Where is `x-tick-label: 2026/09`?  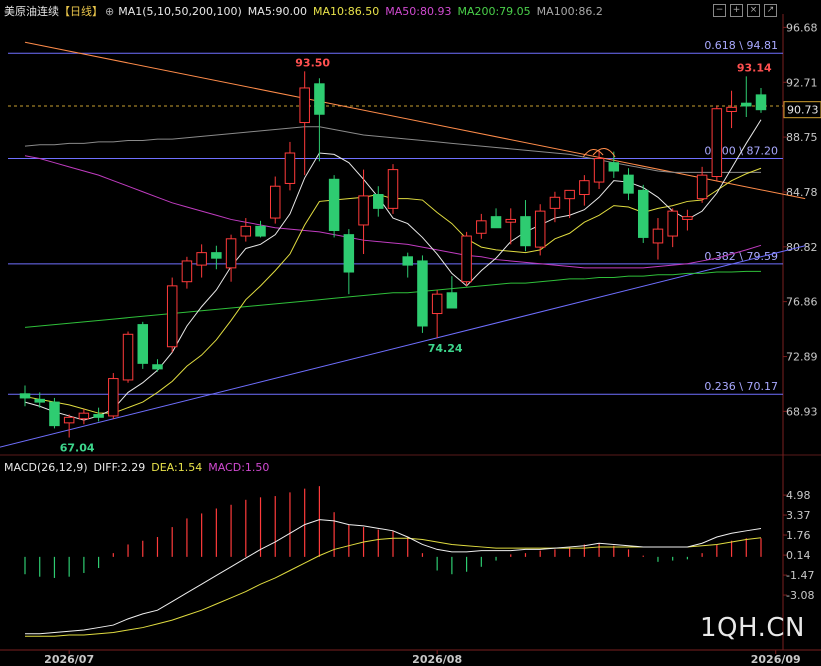 x-tick-label: 2026/09 is located at coordinates (776, 659).